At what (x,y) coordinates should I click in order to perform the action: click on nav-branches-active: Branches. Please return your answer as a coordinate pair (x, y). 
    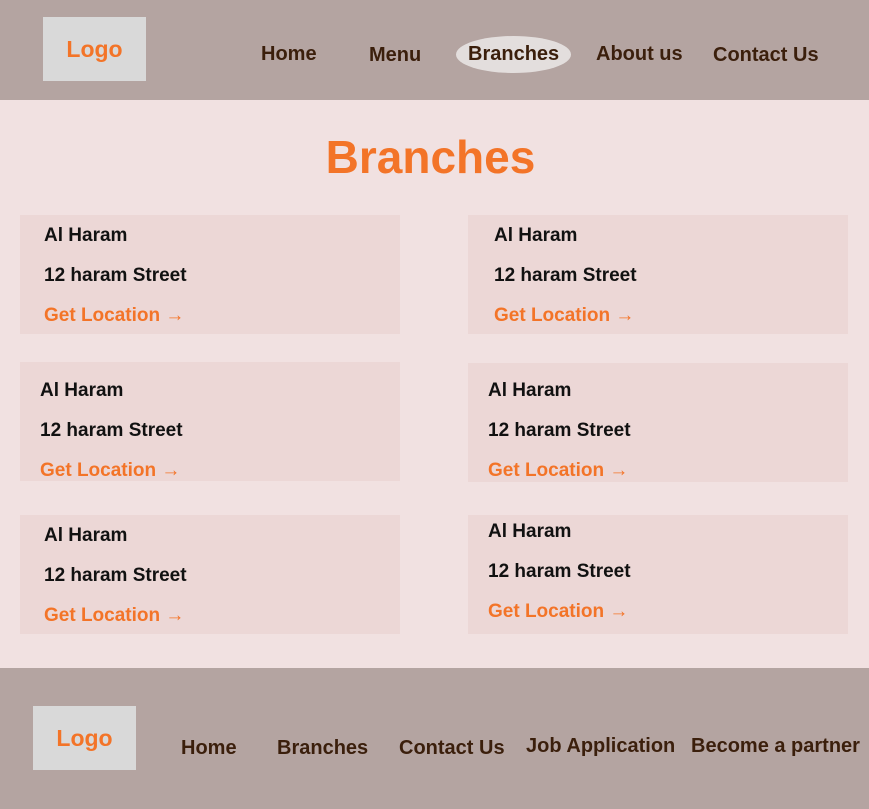
    Looking at the image, I should click on (514, 54).